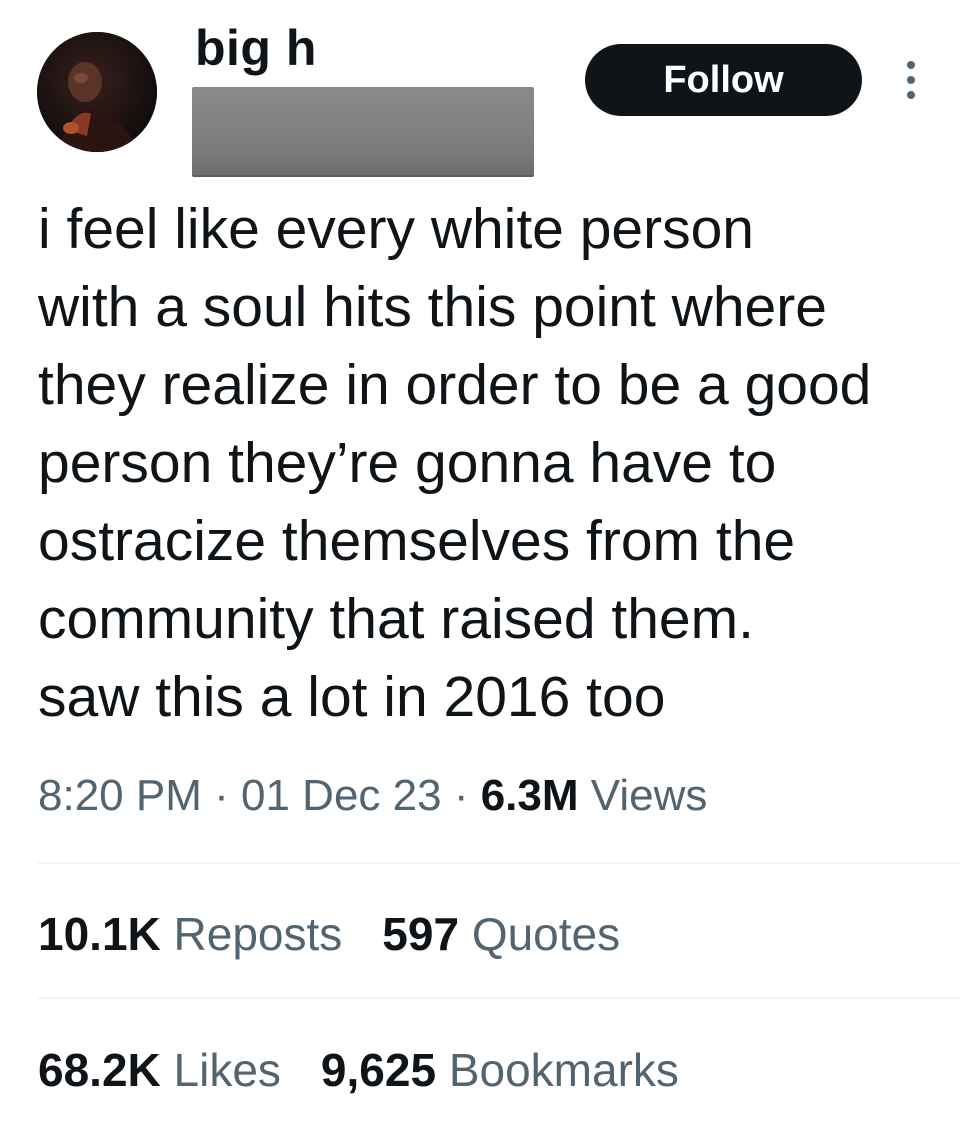  I want to click on redacted-handle, so click(363, 131).